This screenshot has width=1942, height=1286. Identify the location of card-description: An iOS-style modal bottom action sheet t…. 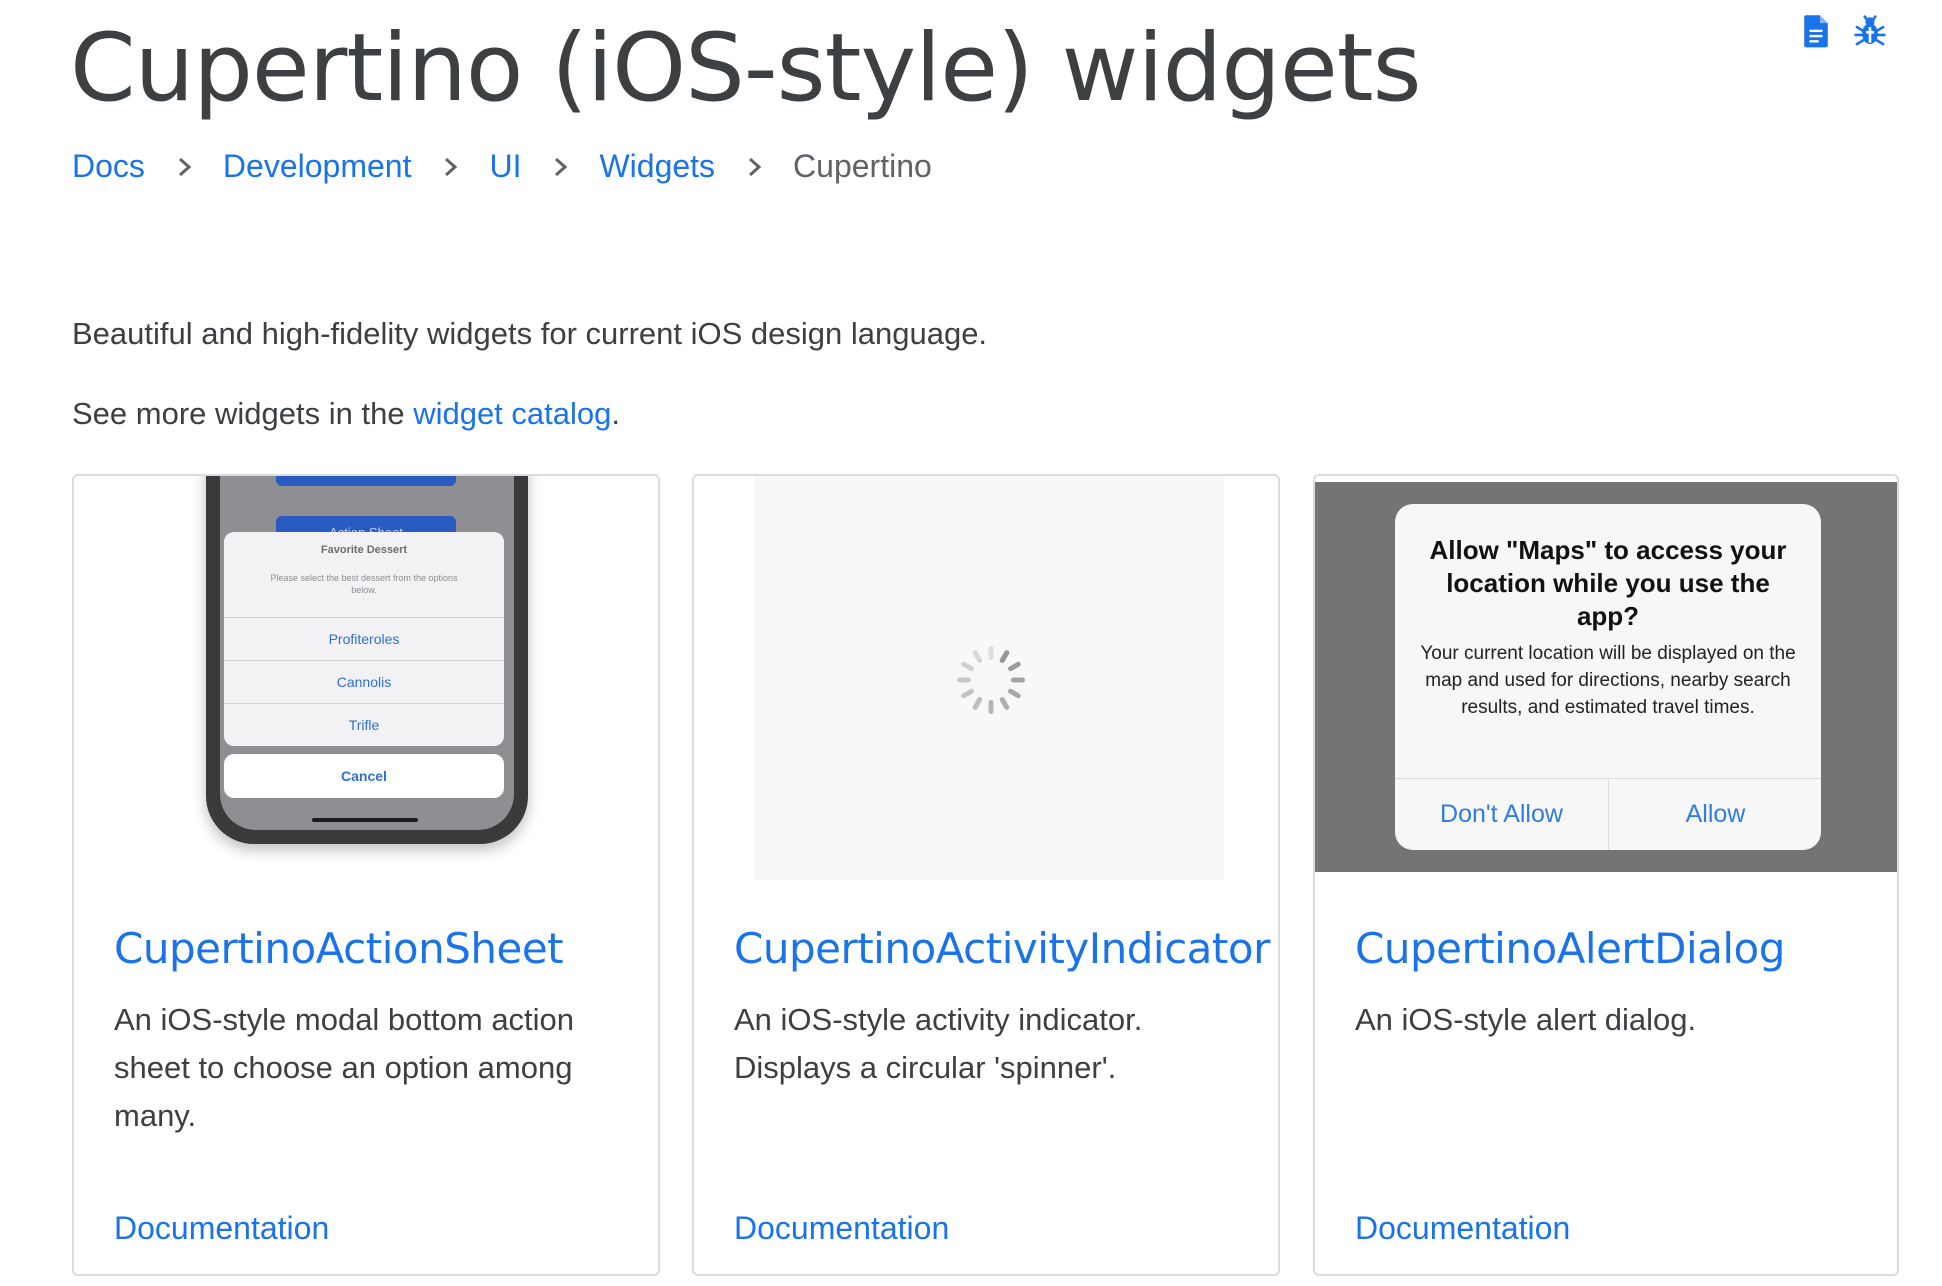
(344, 1067).